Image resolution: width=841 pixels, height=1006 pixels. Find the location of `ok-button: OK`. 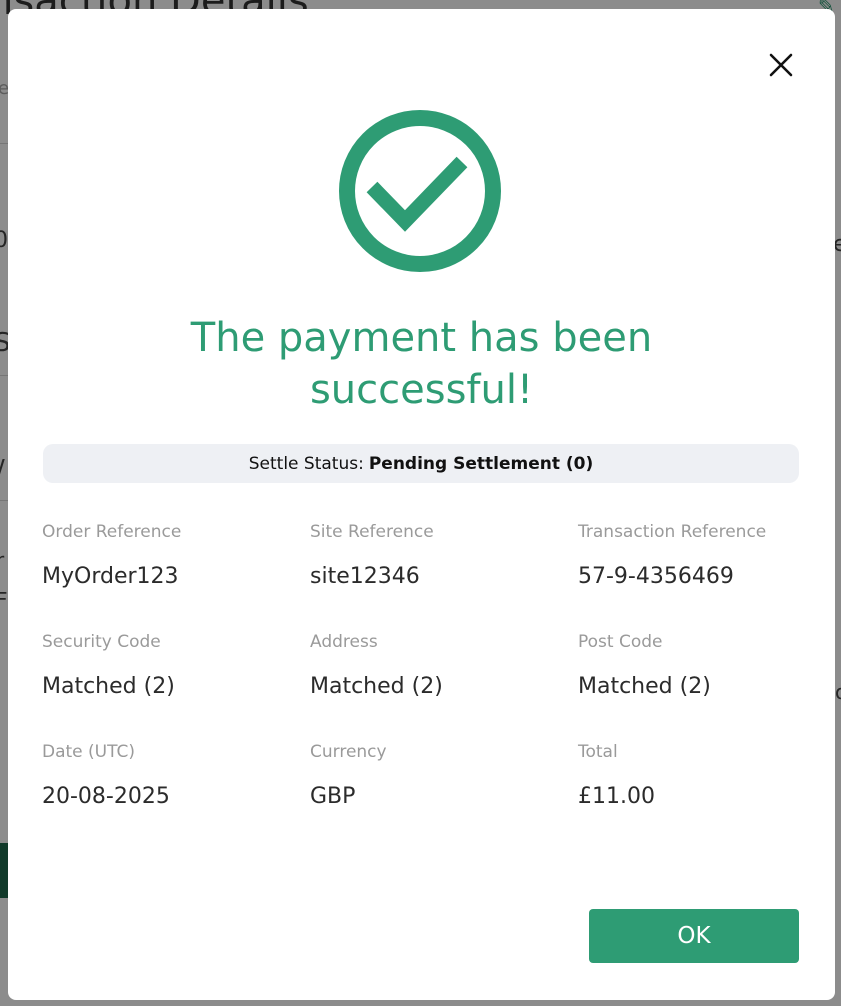

ok-button: OK is located at coordinates (694, 936).